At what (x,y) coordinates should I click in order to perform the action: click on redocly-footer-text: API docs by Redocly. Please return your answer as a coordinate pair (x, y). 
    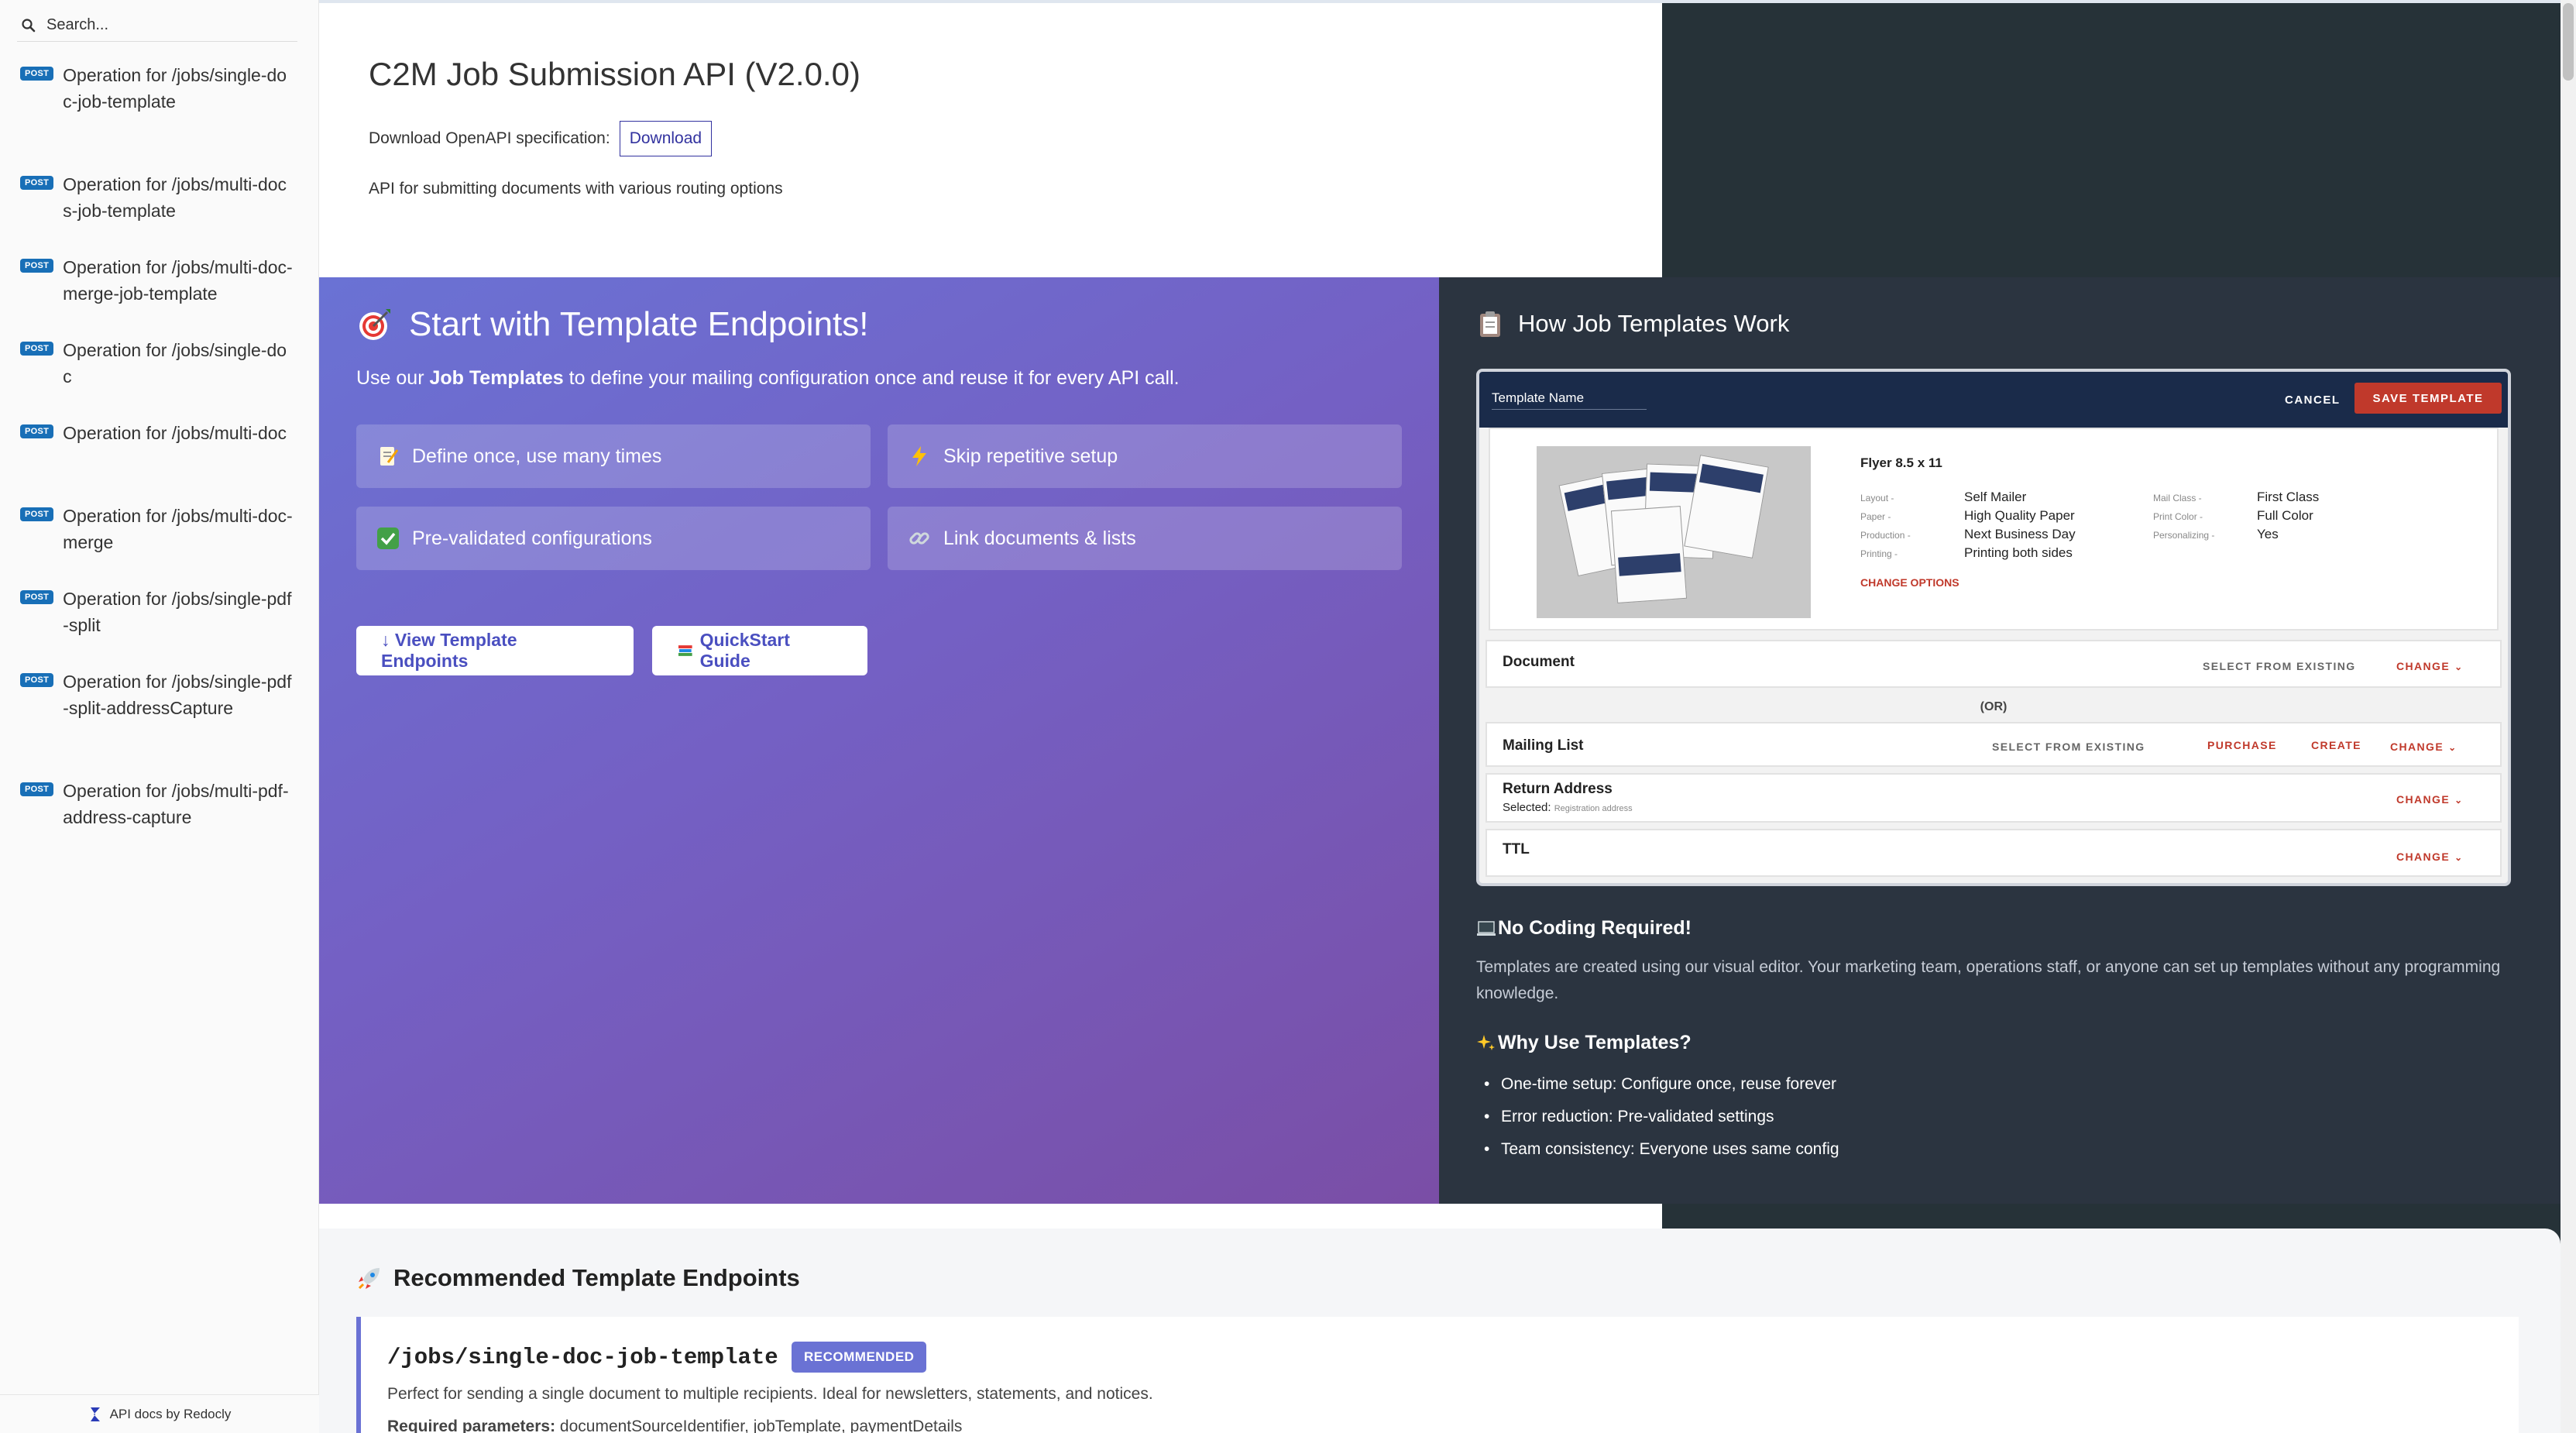
    Looking at the image, I should click on (170, 1413).